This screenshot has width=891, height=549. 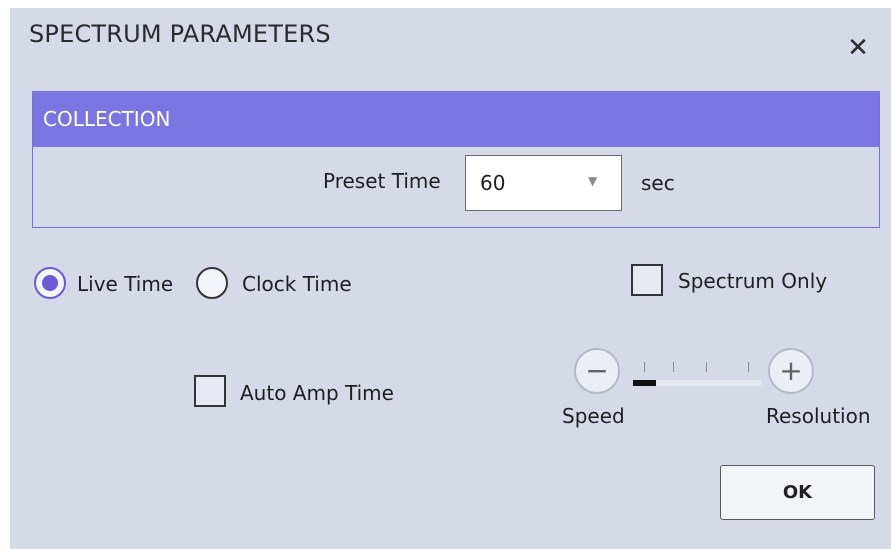 What do you see at coordinates (797, 492) in the screenshot?
I see `ok-button: OK` at bounding box center [797, 492].